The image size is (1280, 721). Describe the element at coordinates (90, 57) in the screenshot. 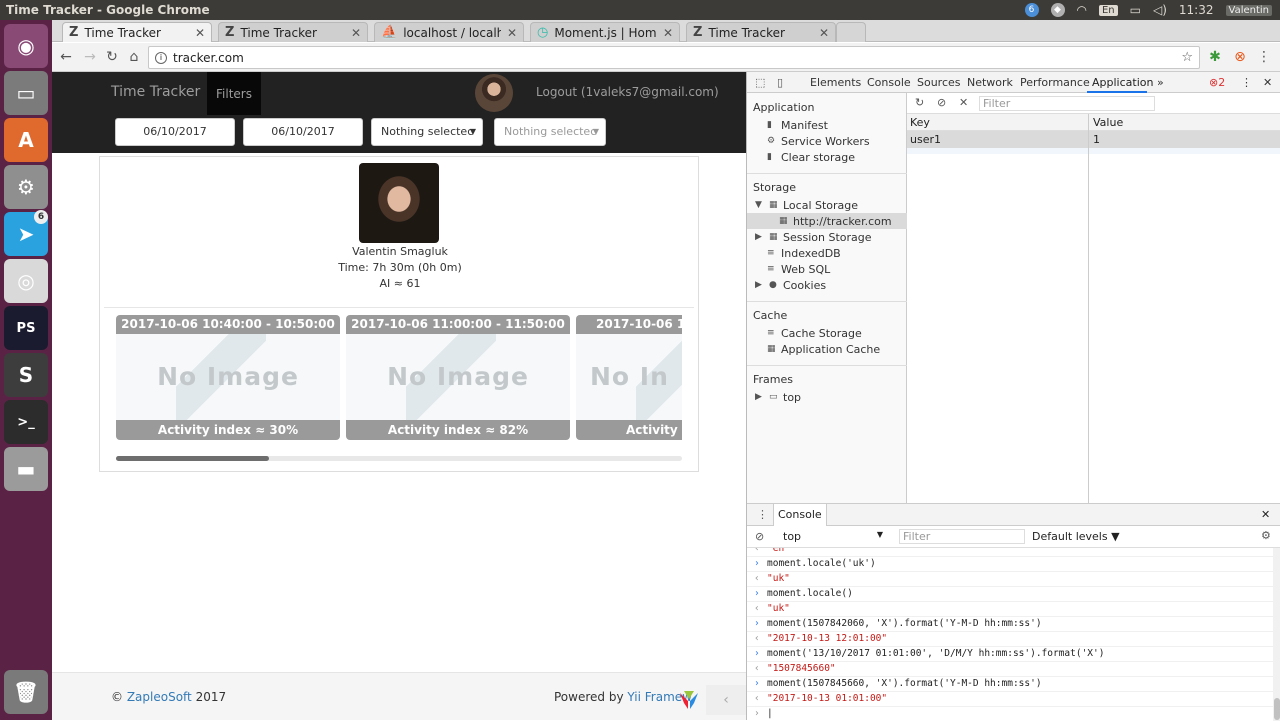

I see `forward-icon: →` at that location.